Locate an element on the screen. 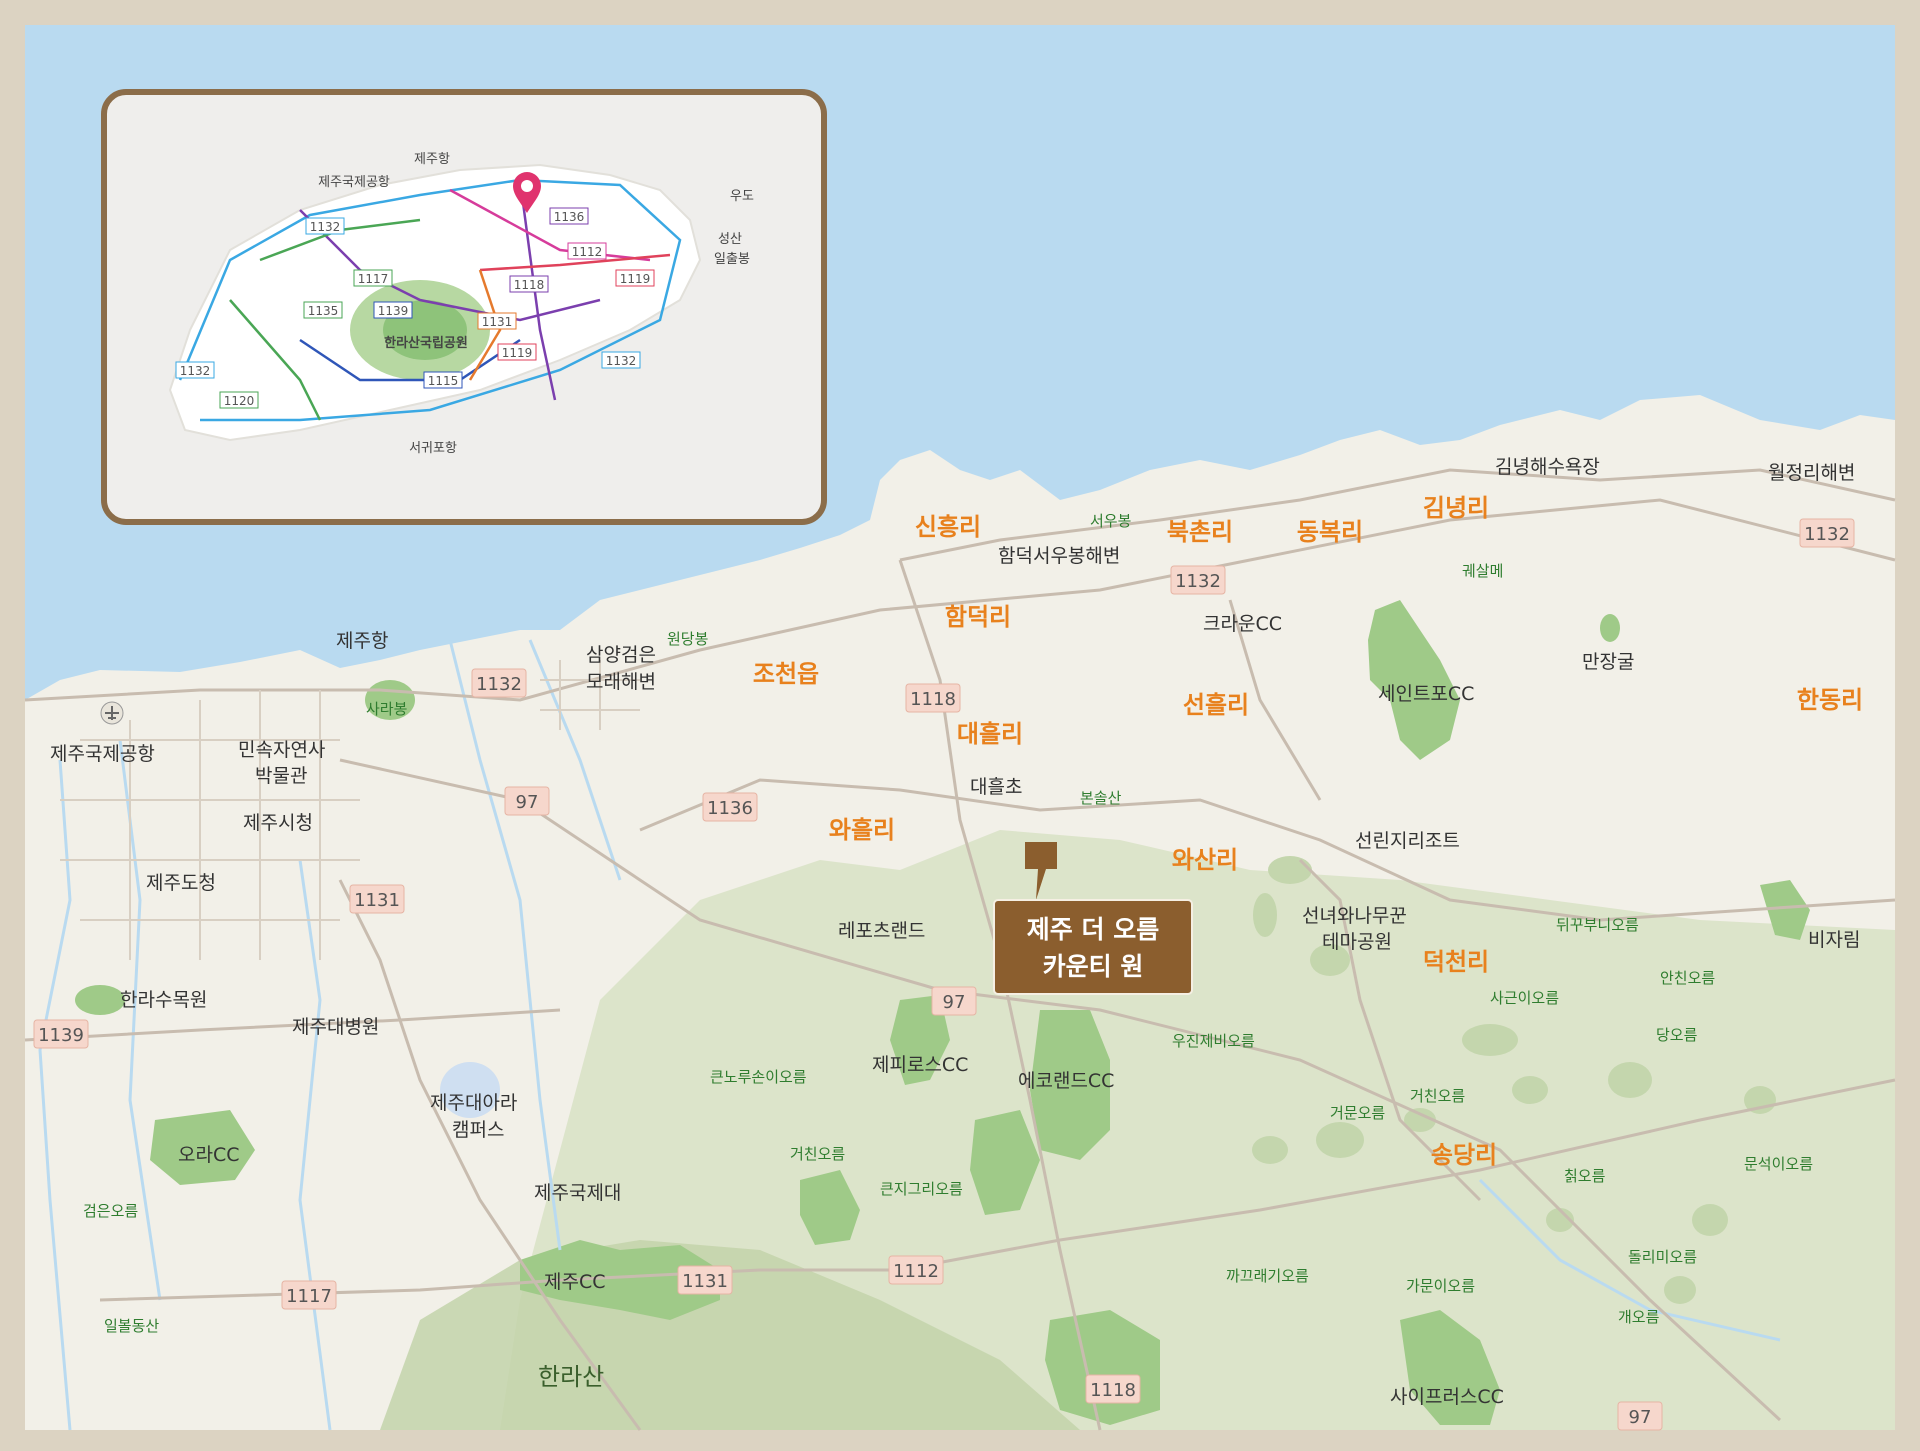  inset-road-shield: 1112 is located at coordinates (587, 251).